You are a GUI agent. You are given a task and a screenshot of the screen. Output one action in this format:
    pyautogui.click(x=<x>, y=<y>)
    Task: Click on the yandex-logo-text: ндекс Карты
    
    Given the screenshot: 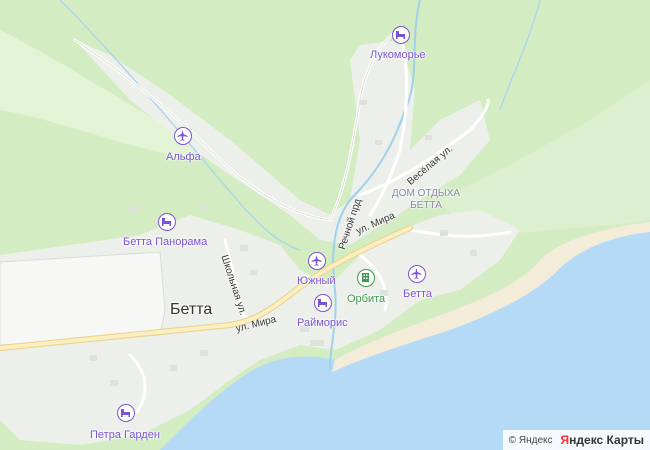 What is the action you would take?
    pyautogui.click(x=606, y=440)
    